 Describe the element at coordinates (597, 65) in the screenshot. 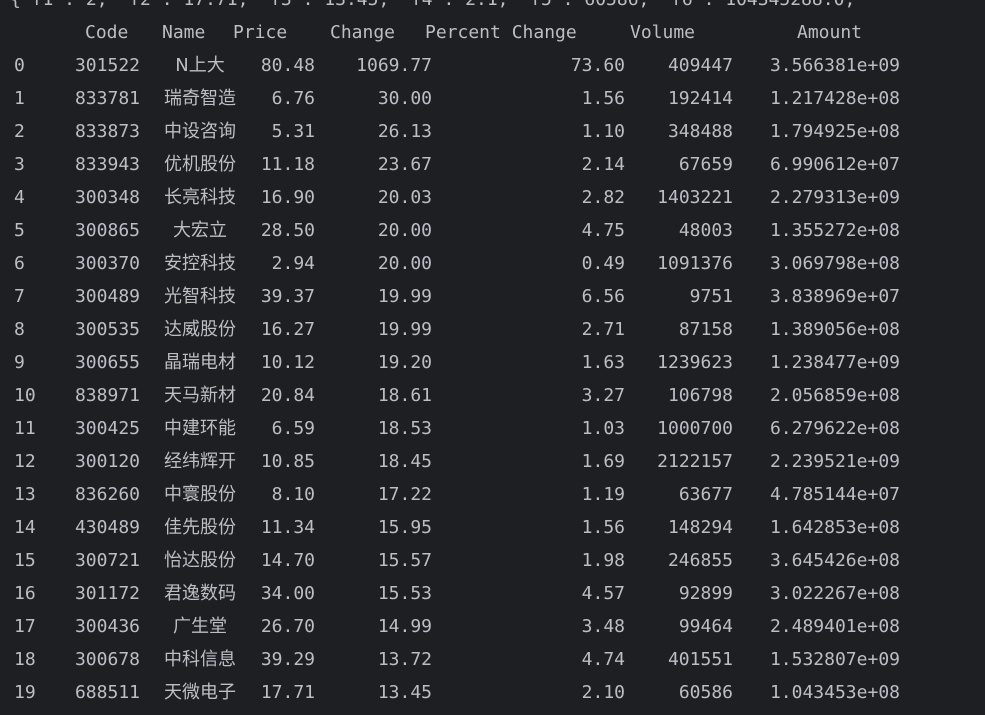

I see `cell-pct: 73.60` at that location.